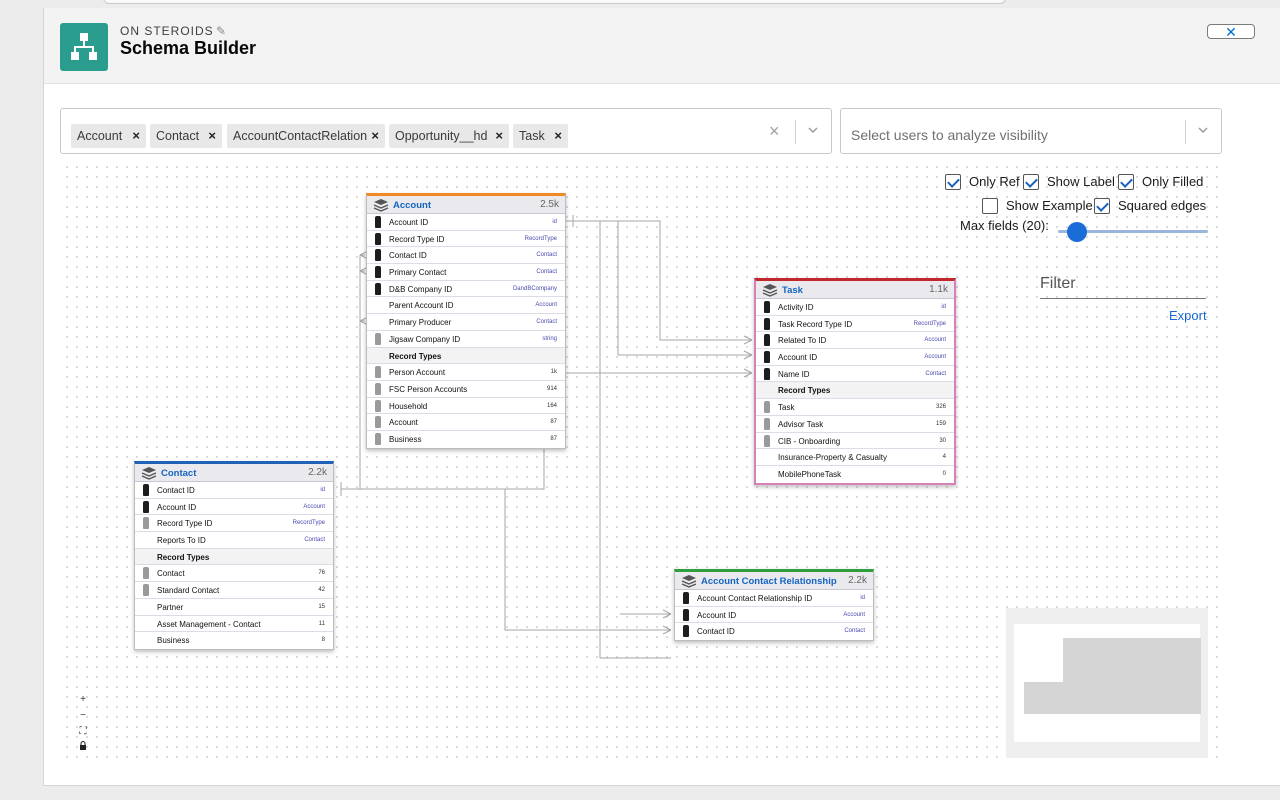  Describe the element at coordinates (549, 338) in the screenshot. I see `field-type: string` at that location.